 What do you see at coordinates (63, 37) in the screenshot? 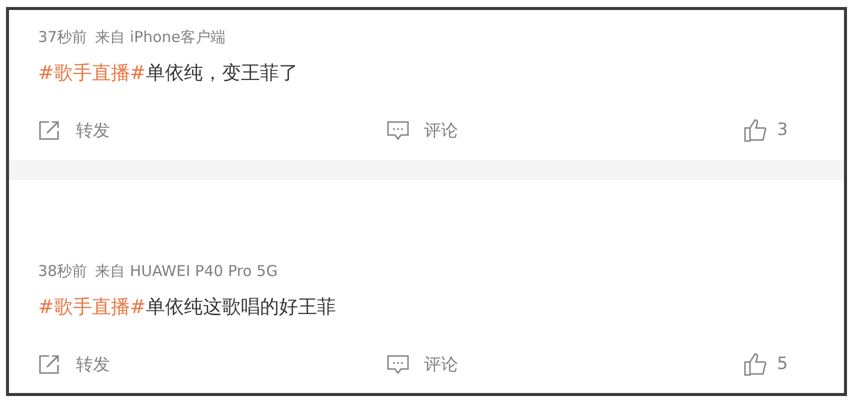
I see `post-time: 37秒前` at bounding box center [63, 37].